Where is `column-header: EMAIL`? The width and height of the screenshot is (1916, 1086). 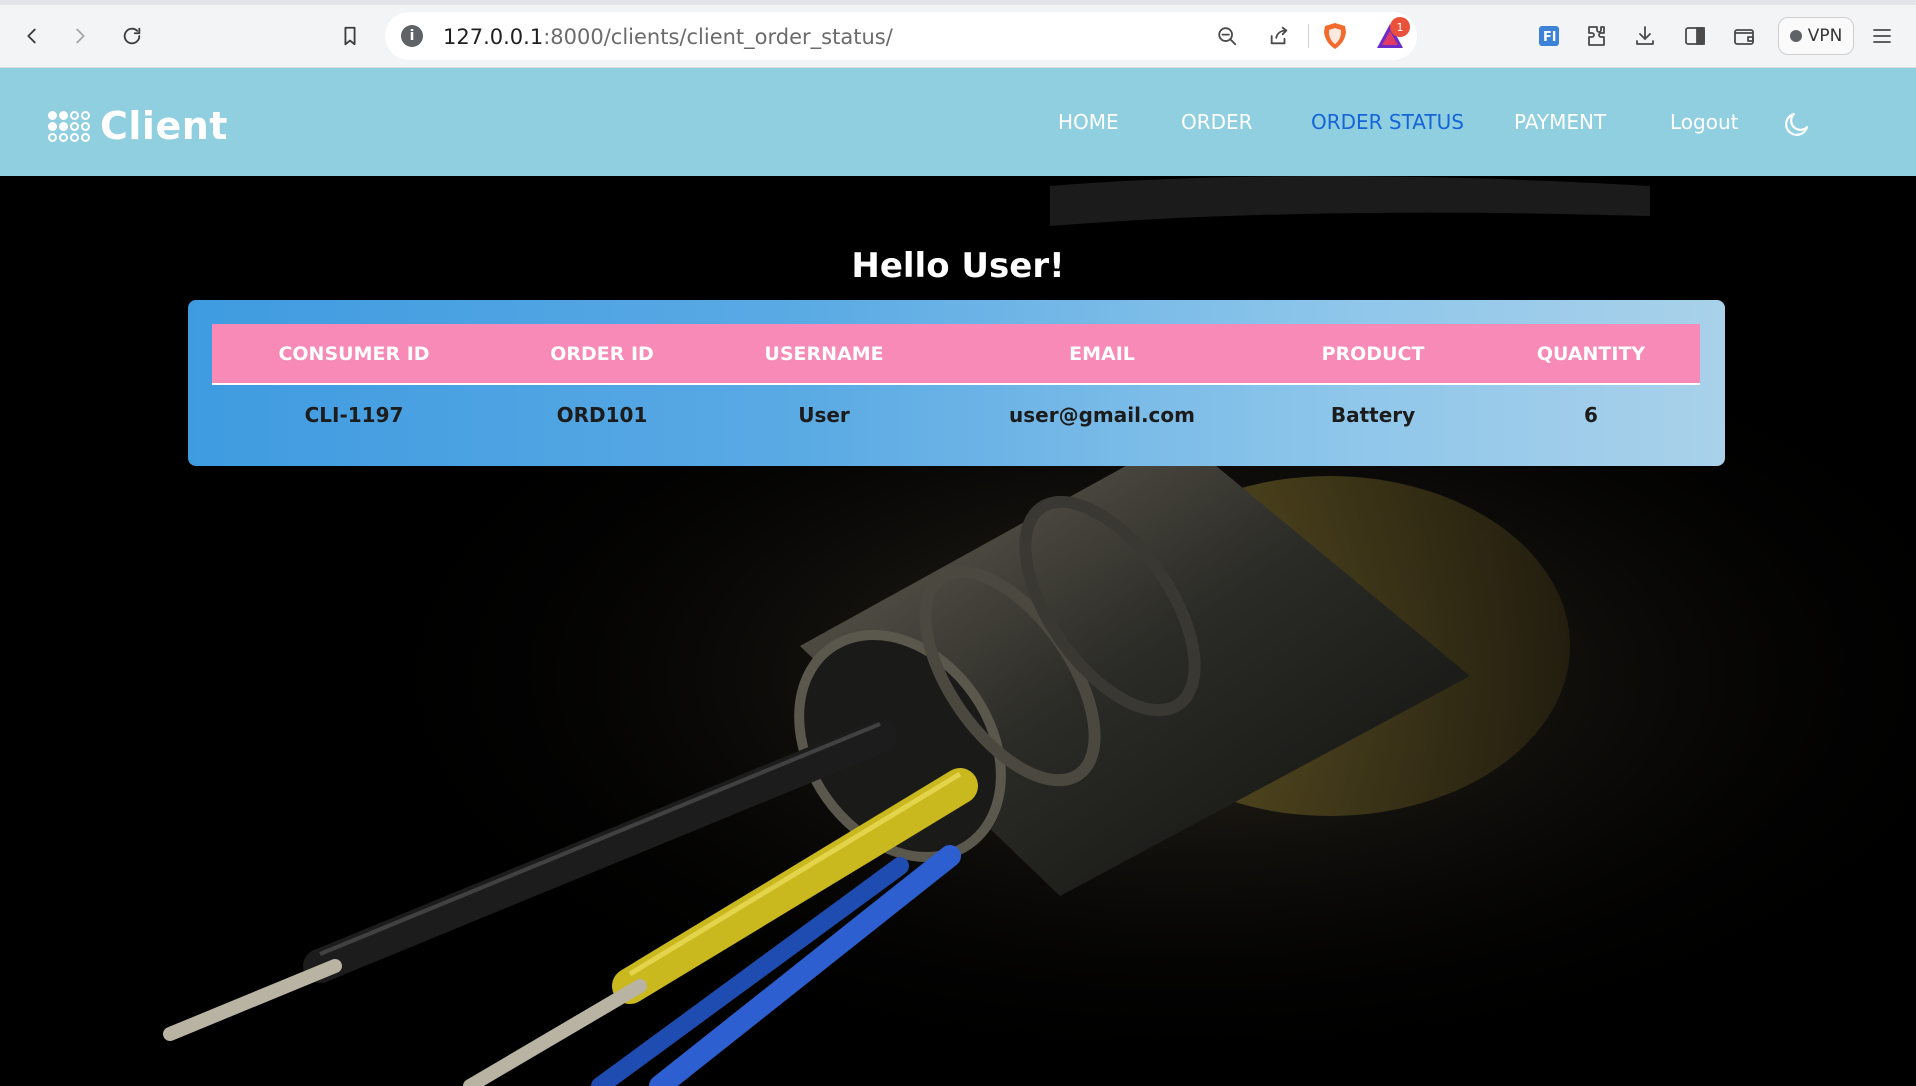
column-header: EMAIL is located at coordinates (1102, 354).